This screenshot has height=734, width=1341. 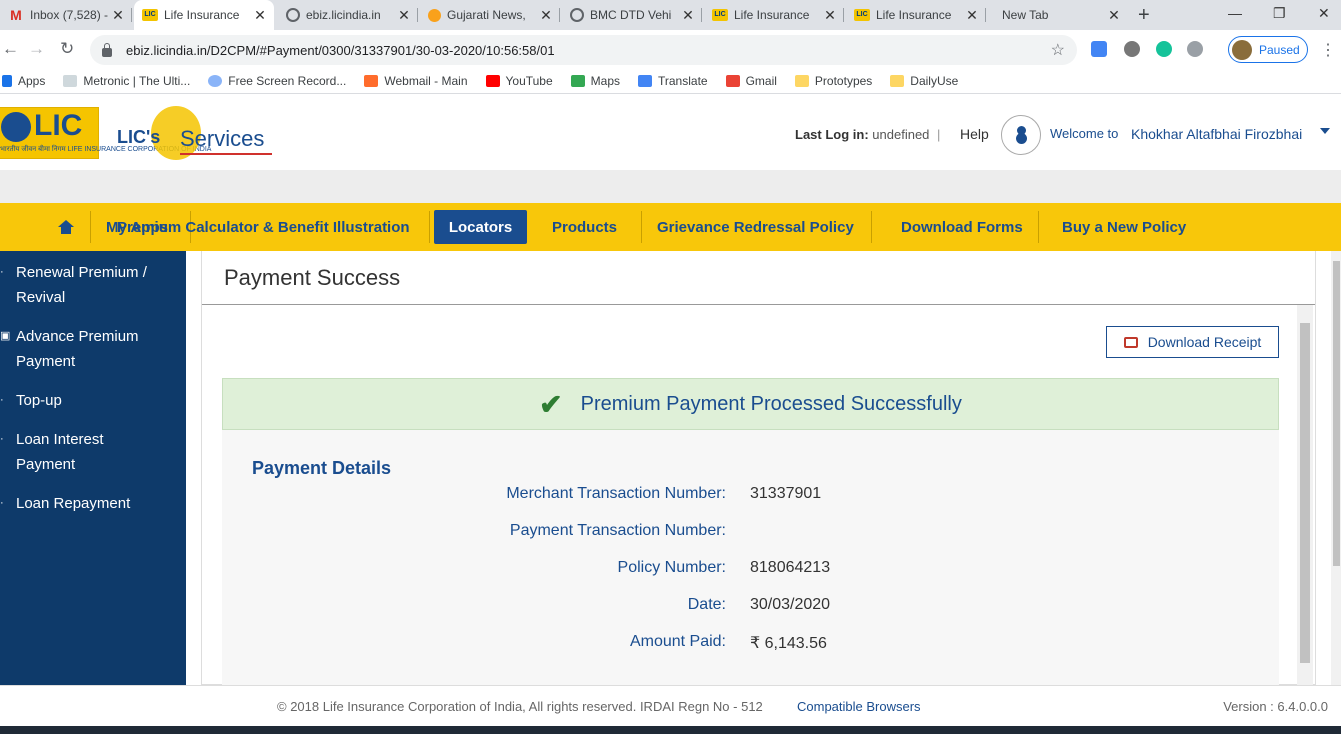 What do you see at coordinates (519, 81) in the screenshot?
I see `bookmark-youtube: YouTube` at bounding box center [519, 81].